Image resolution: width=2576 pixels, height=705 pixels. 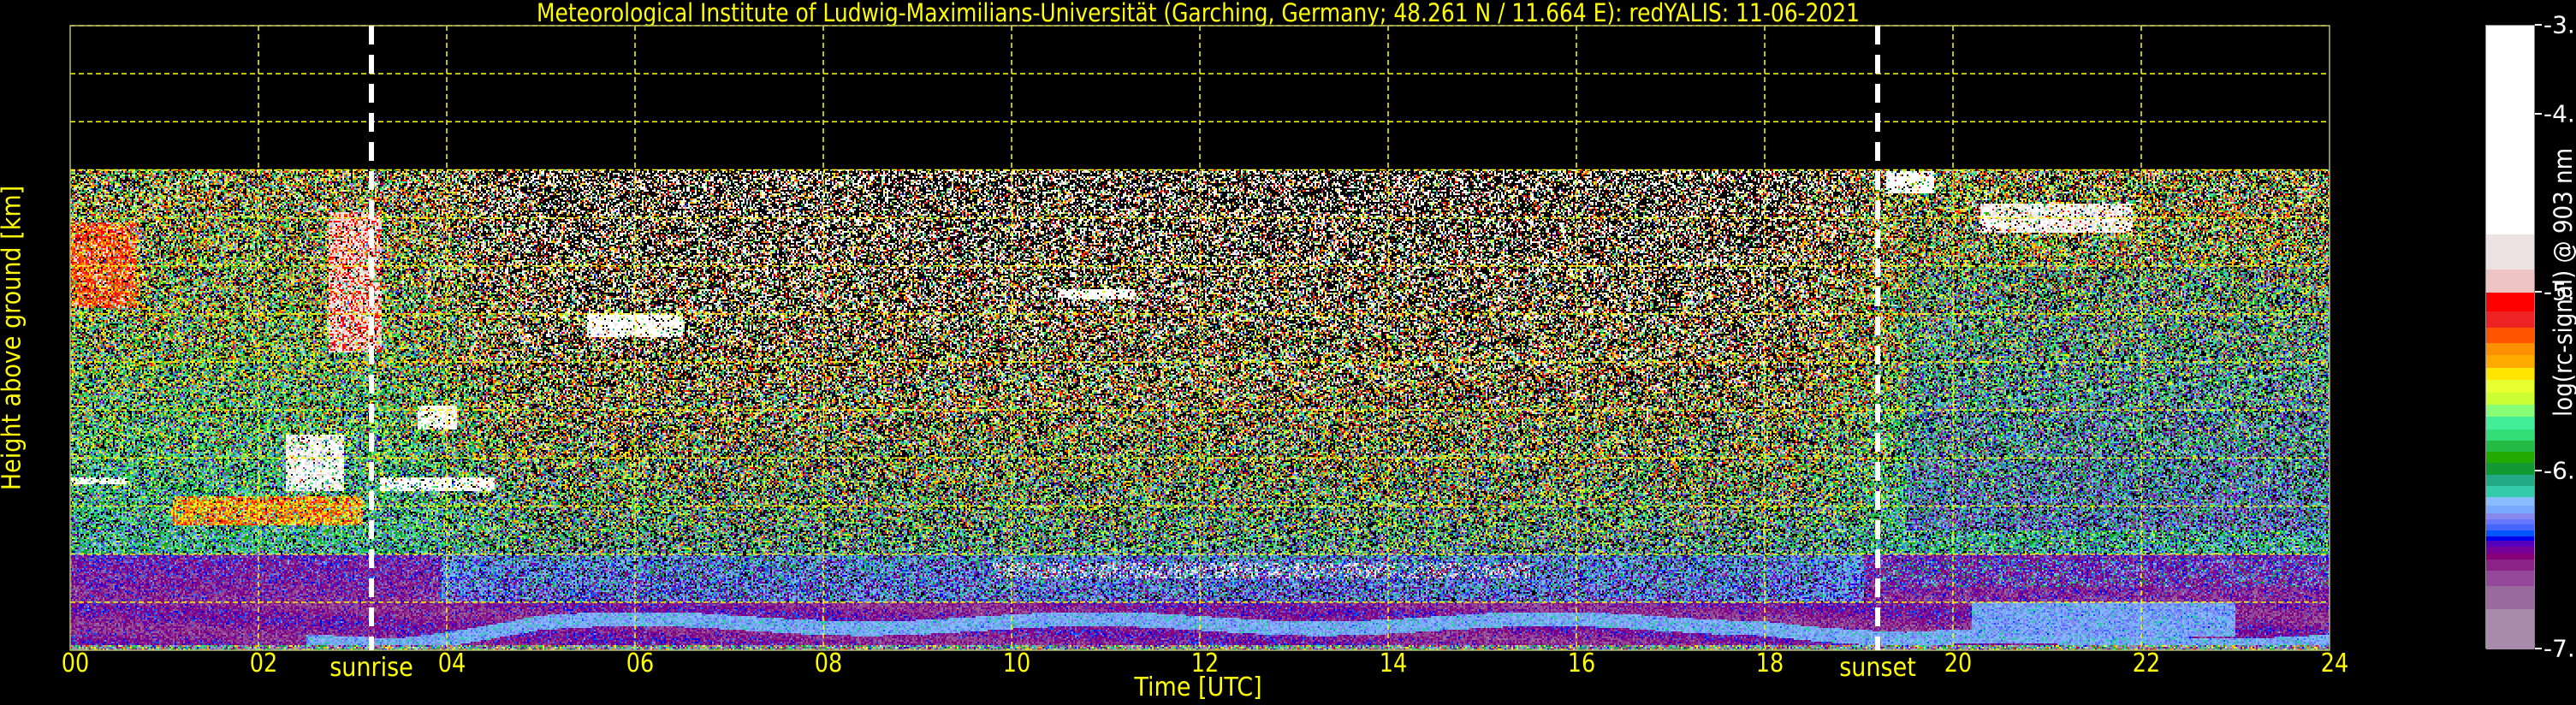 I want to click on colorbar-tick-label: -4.0, so click(x=2559, y=113).